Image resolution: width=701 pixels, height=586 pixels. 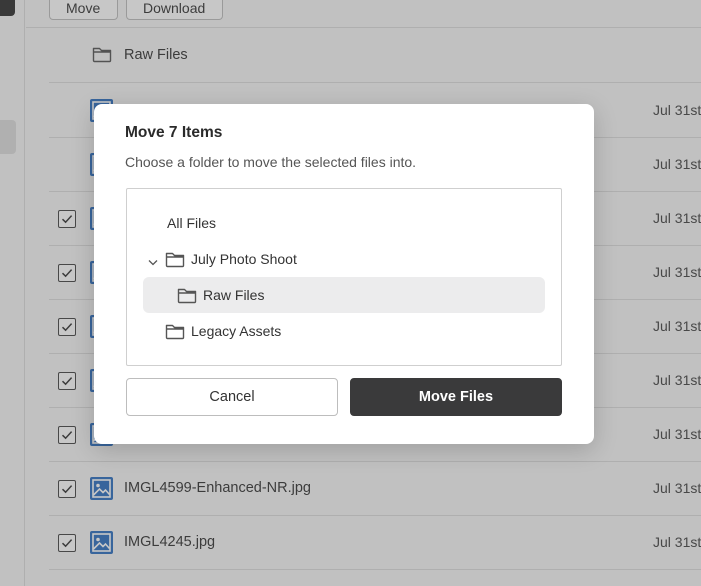 I want to click on chevron-down-icon, so click(x=153, y=263).